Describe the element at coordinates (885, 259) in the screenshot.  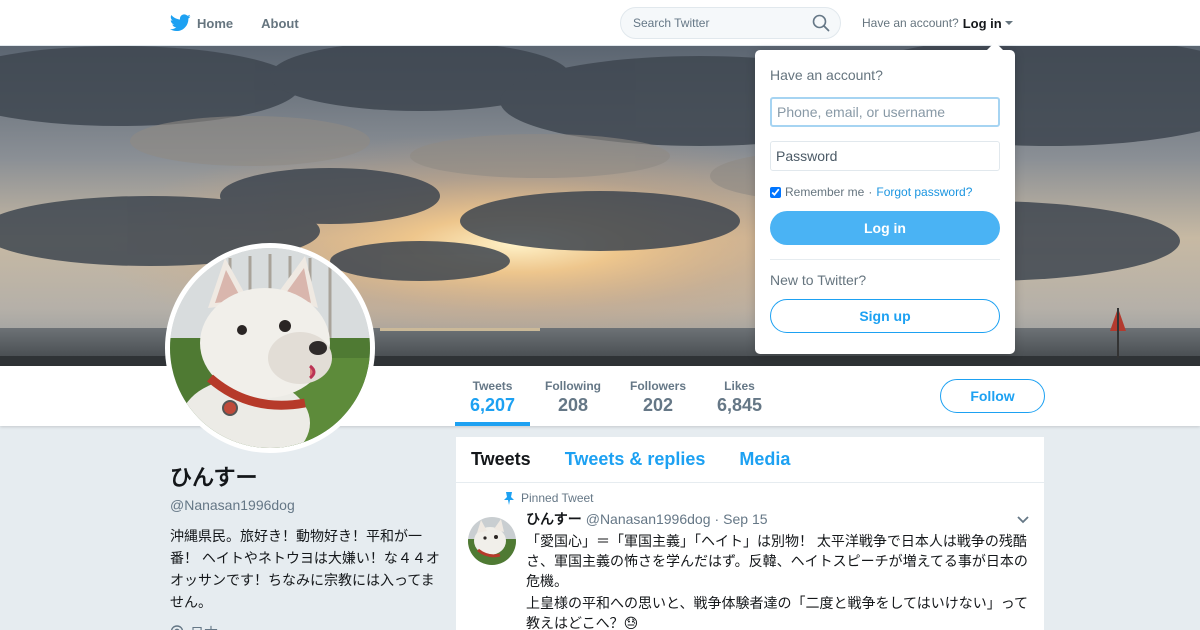
I see `dropdown-divider` at that location.